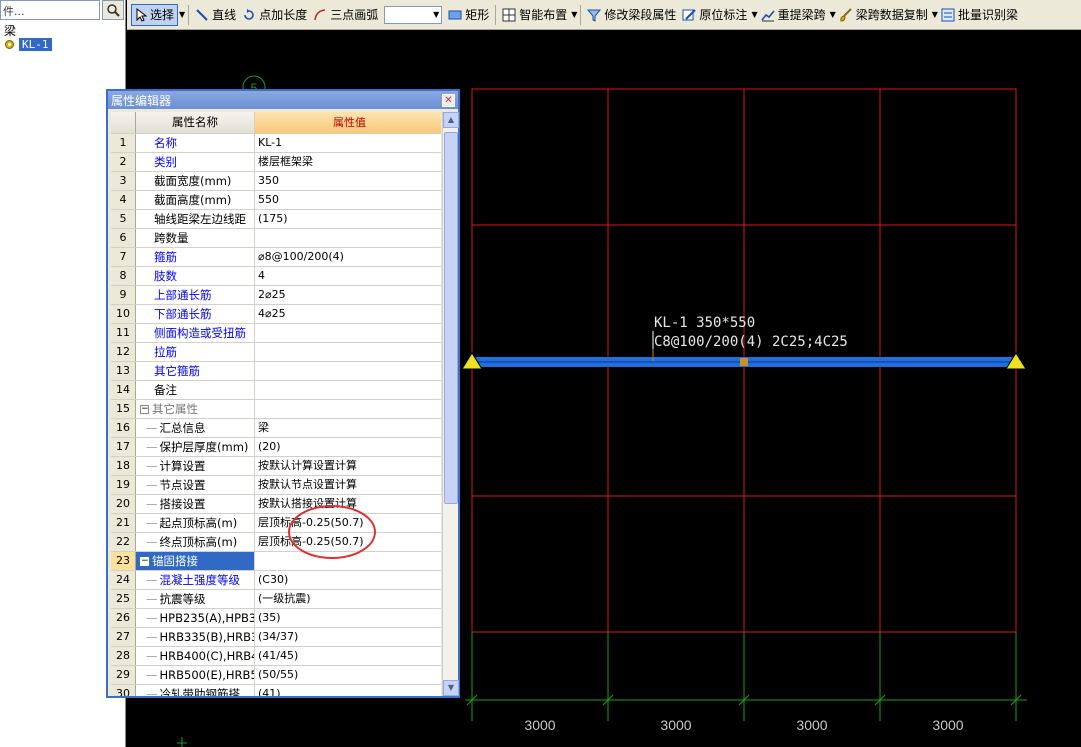 This screenshot has height=747, width=1081. Describe the element at coordinates (348, 656) in the screenshot. I see `property-value: (41/45)` at that location.